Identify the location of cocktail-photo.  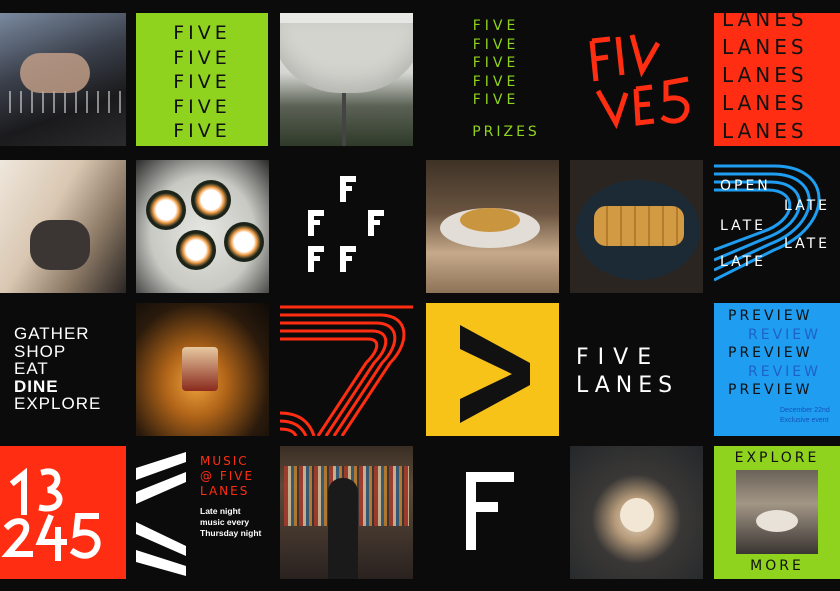
(202, 369).